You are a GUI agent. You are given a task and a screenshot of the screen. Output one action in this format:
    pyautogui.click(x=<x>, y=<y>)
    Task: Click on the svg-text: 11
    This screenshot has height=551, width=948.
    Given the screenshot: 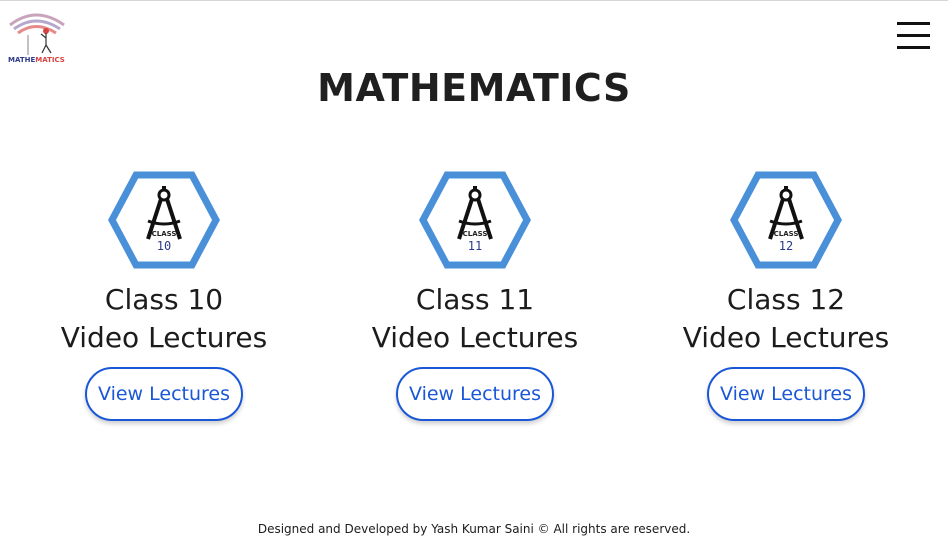 What is the action you would take?
    pyautogui.click(x=475, y=246)
    